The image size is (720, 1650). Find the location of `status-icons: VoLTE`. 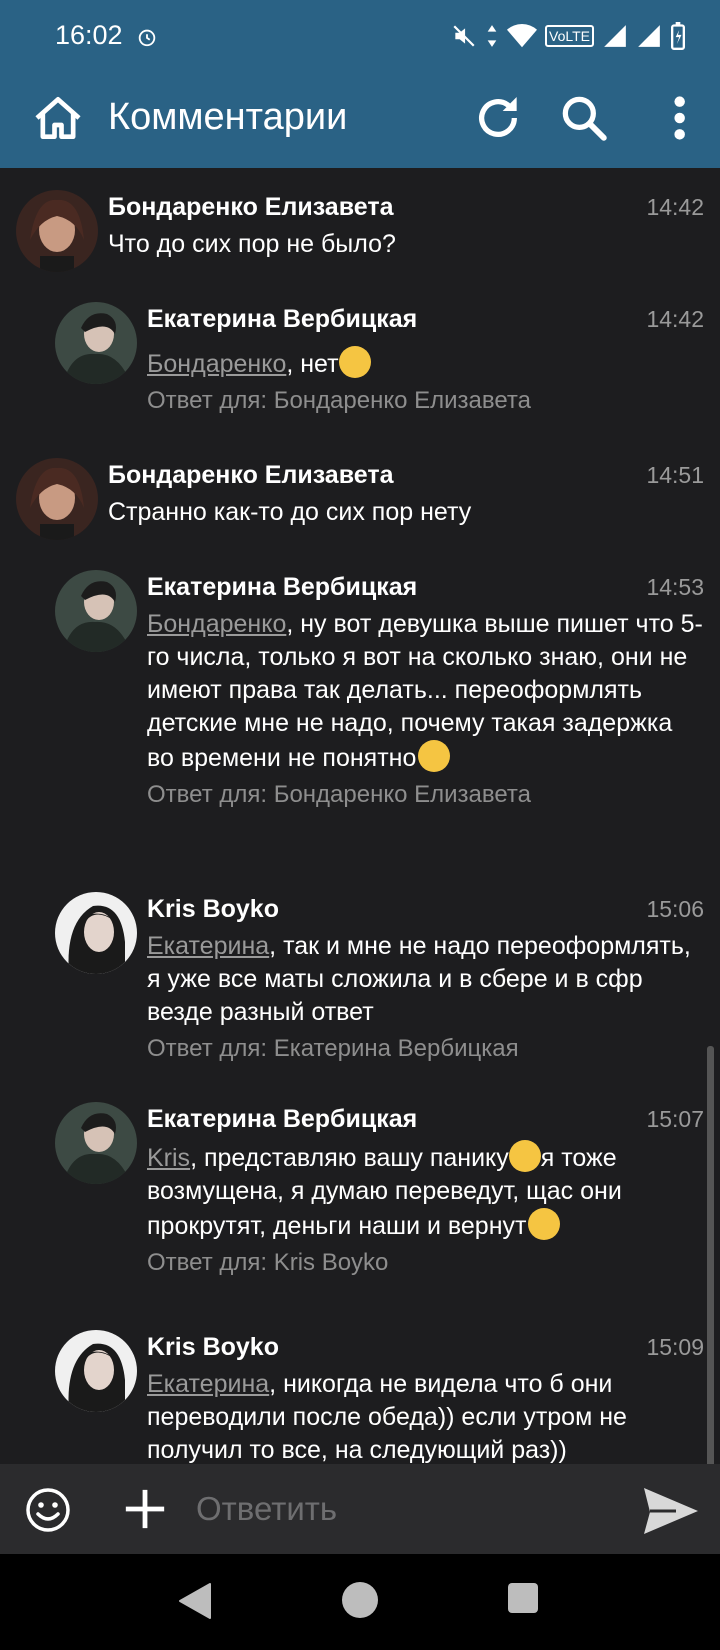

status-icons: VoLTE is located at coordinates (568, 36).